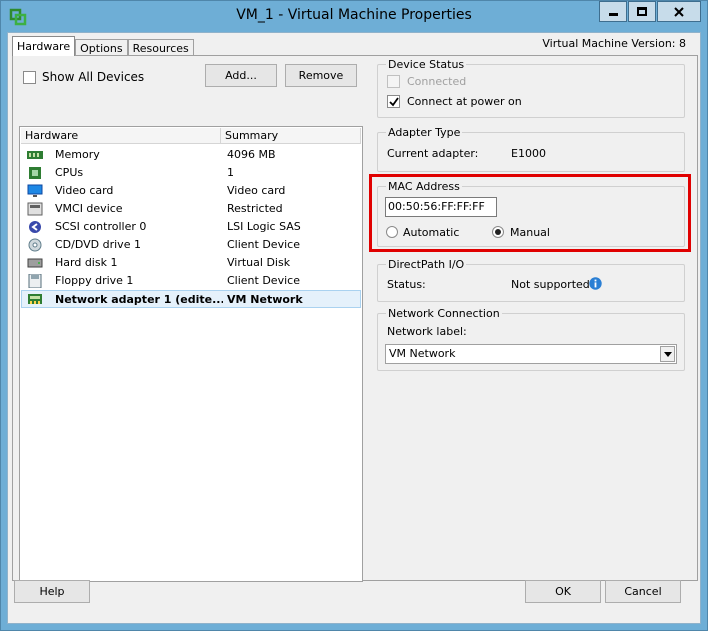 This screenshot has height=631, width=708. I want to click on column-header-summary: Summary, so click(291, 136).